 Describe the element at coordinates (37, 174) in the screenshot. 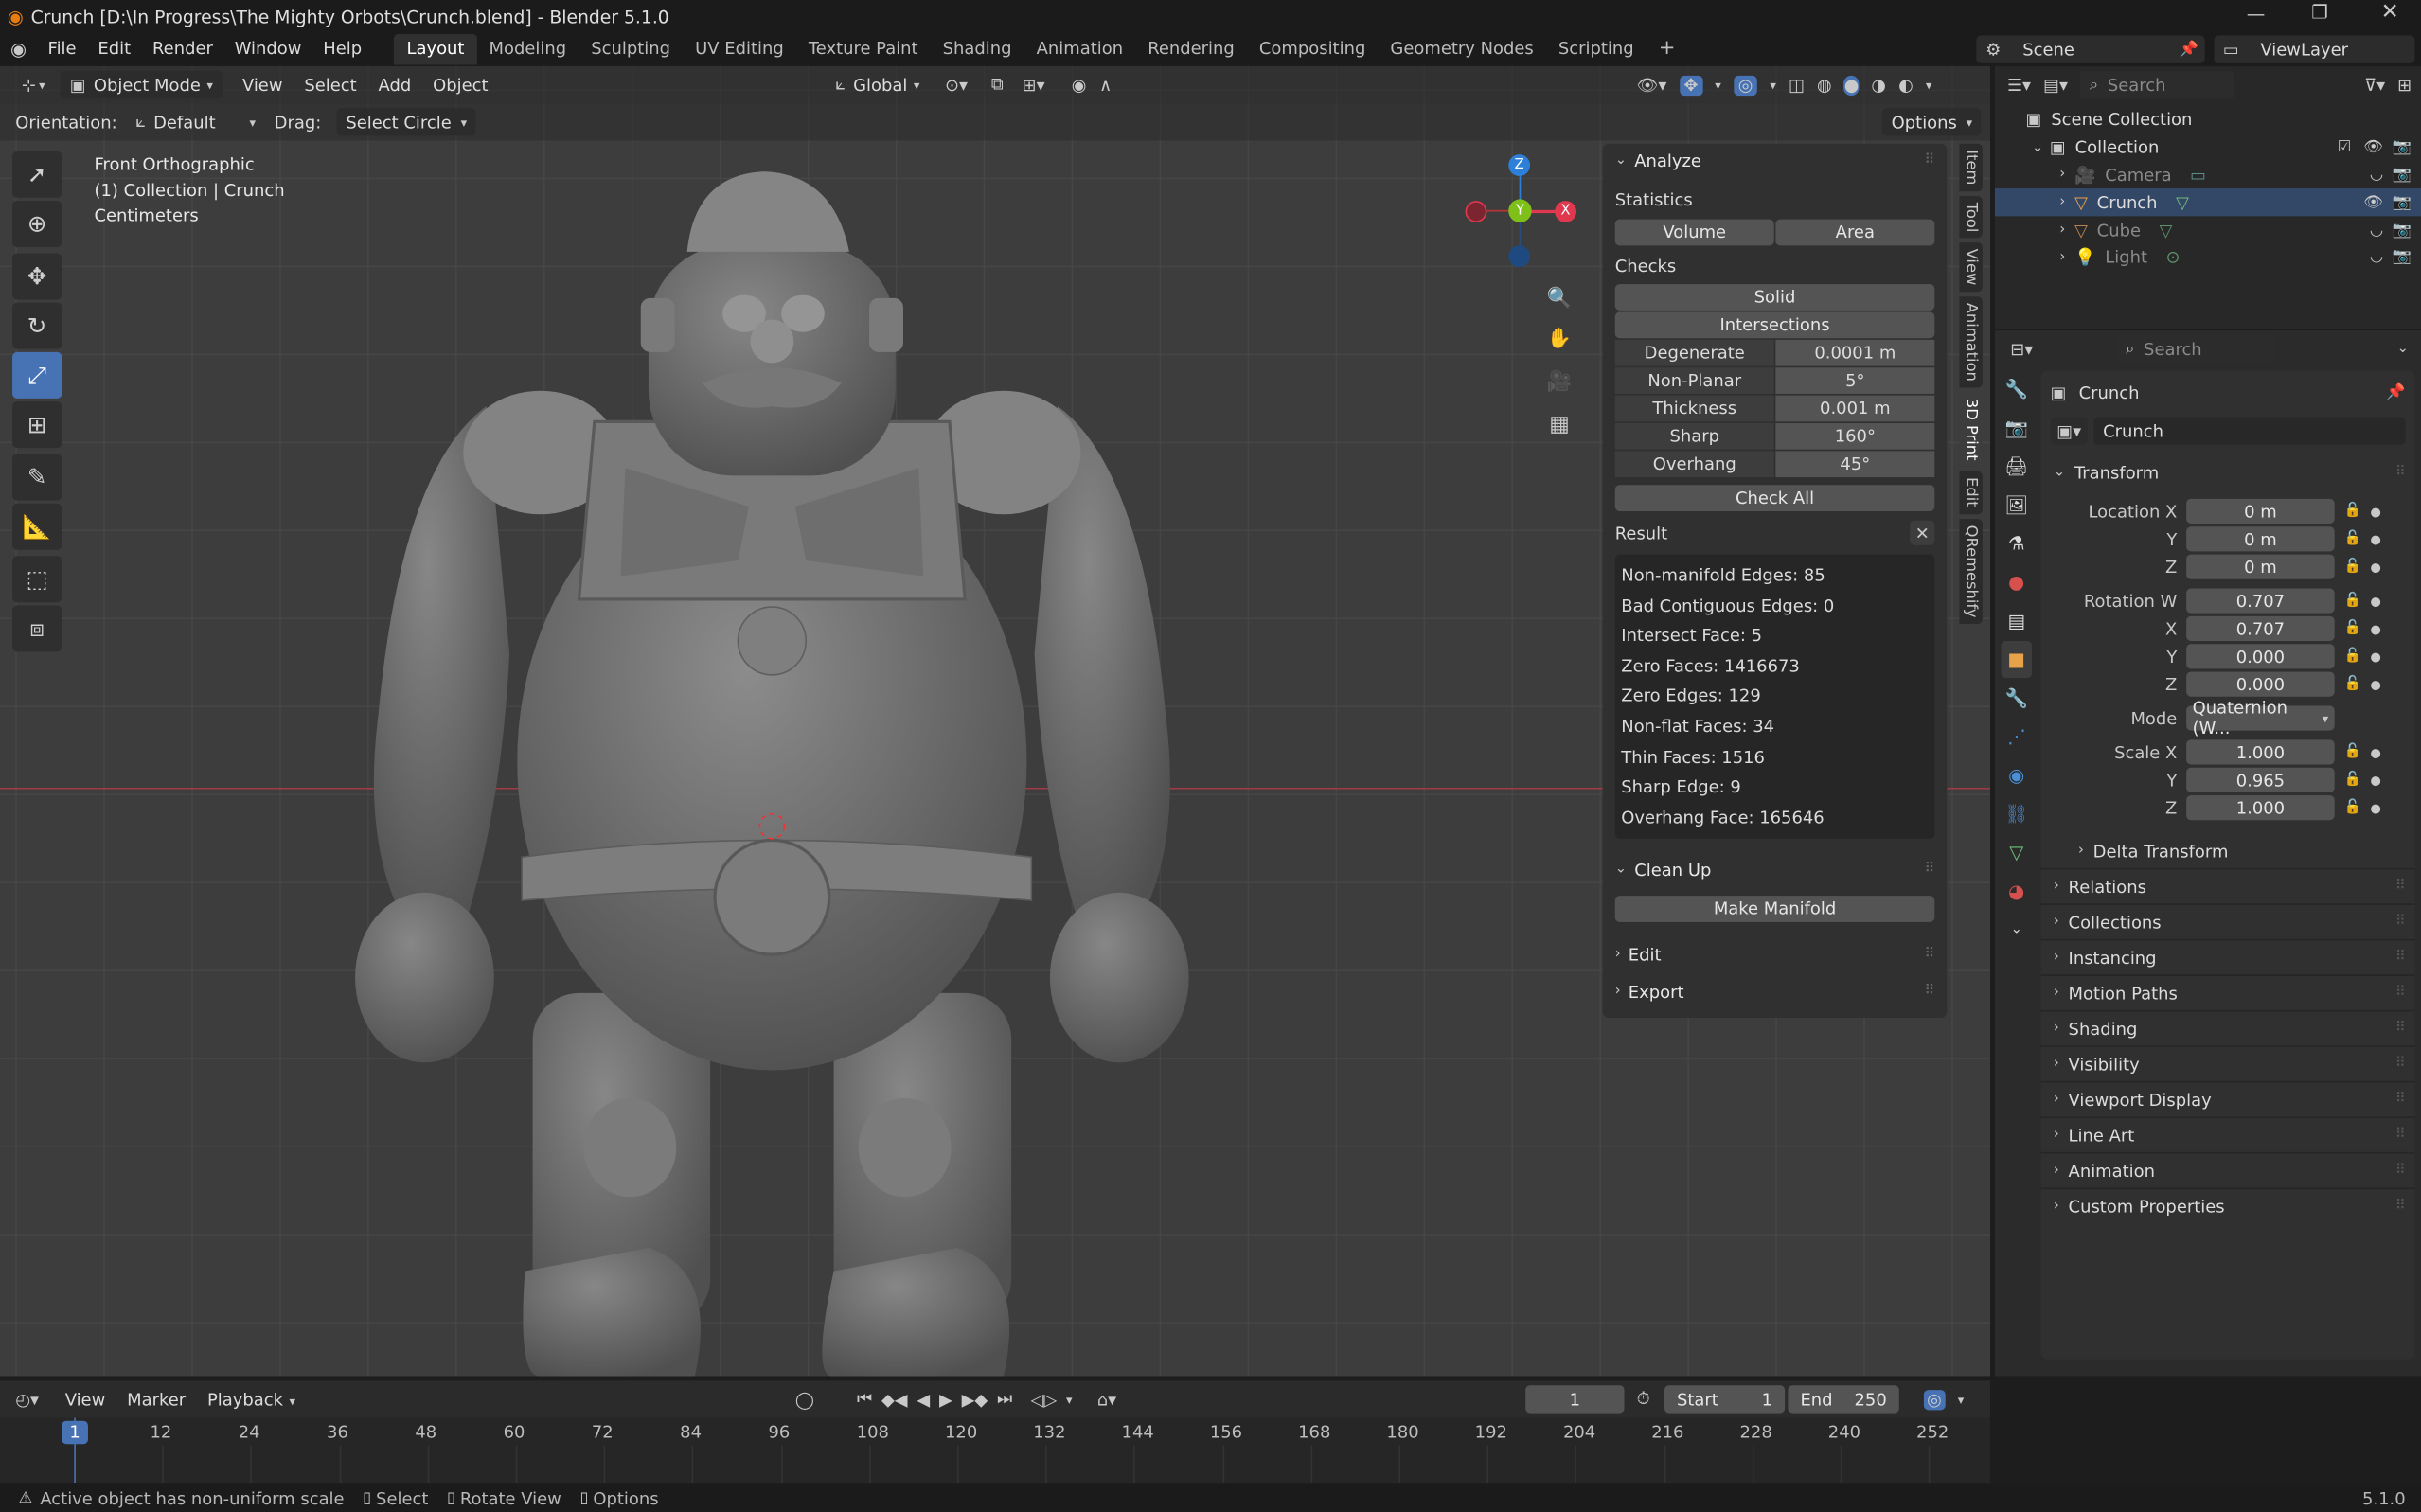

I see `select-tool-icon: ➚` at that location.